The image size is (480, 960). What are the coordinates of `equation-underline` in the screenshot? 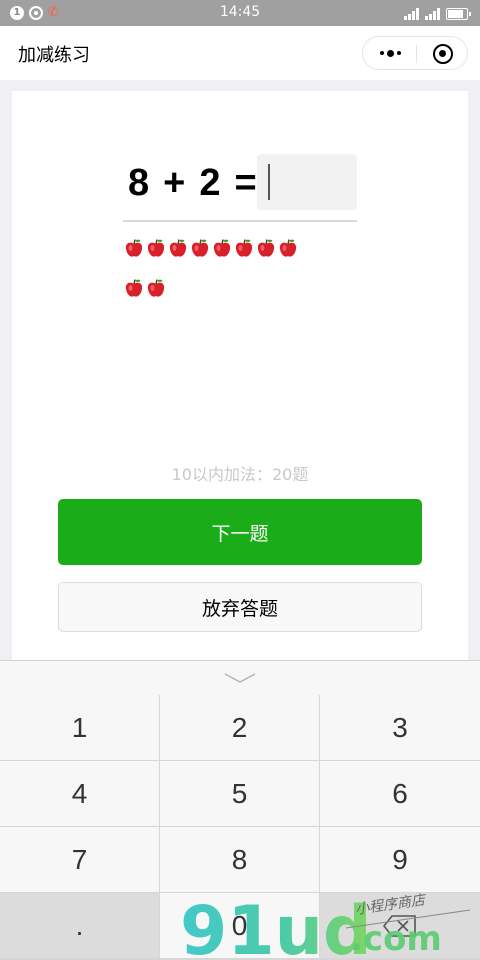 It's located at (240, 221).